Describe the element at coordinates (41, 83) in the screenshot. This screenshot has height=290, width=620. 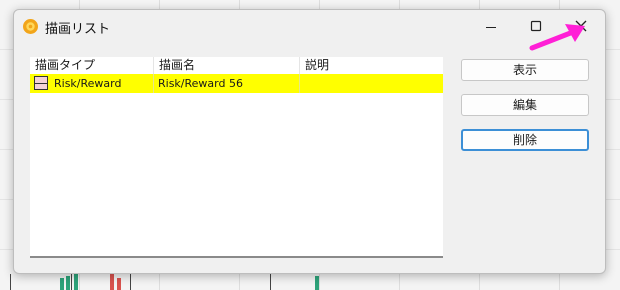
I see `risk-reward-icon` at that location.